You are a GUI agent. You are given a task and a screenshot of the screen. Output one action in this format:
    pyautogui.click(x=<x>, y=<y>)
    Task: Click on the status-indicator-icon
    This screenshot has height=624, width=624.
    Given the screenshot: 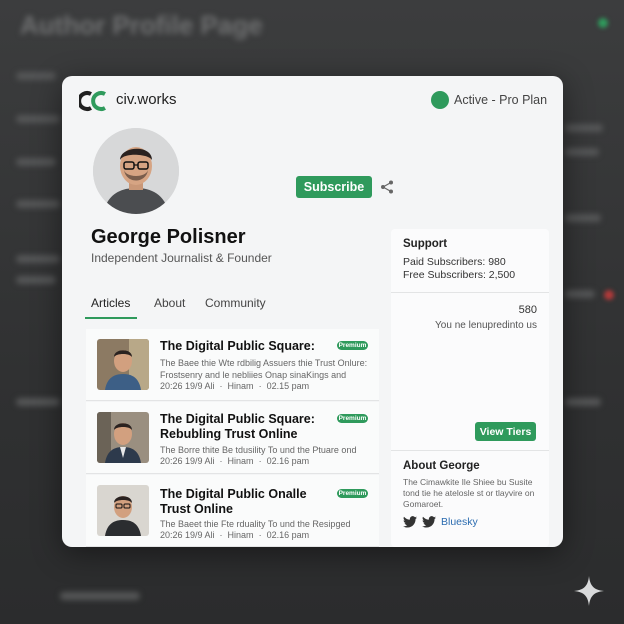 What is the action you would take?
    pyautogui.click(x=440, y=100)
    